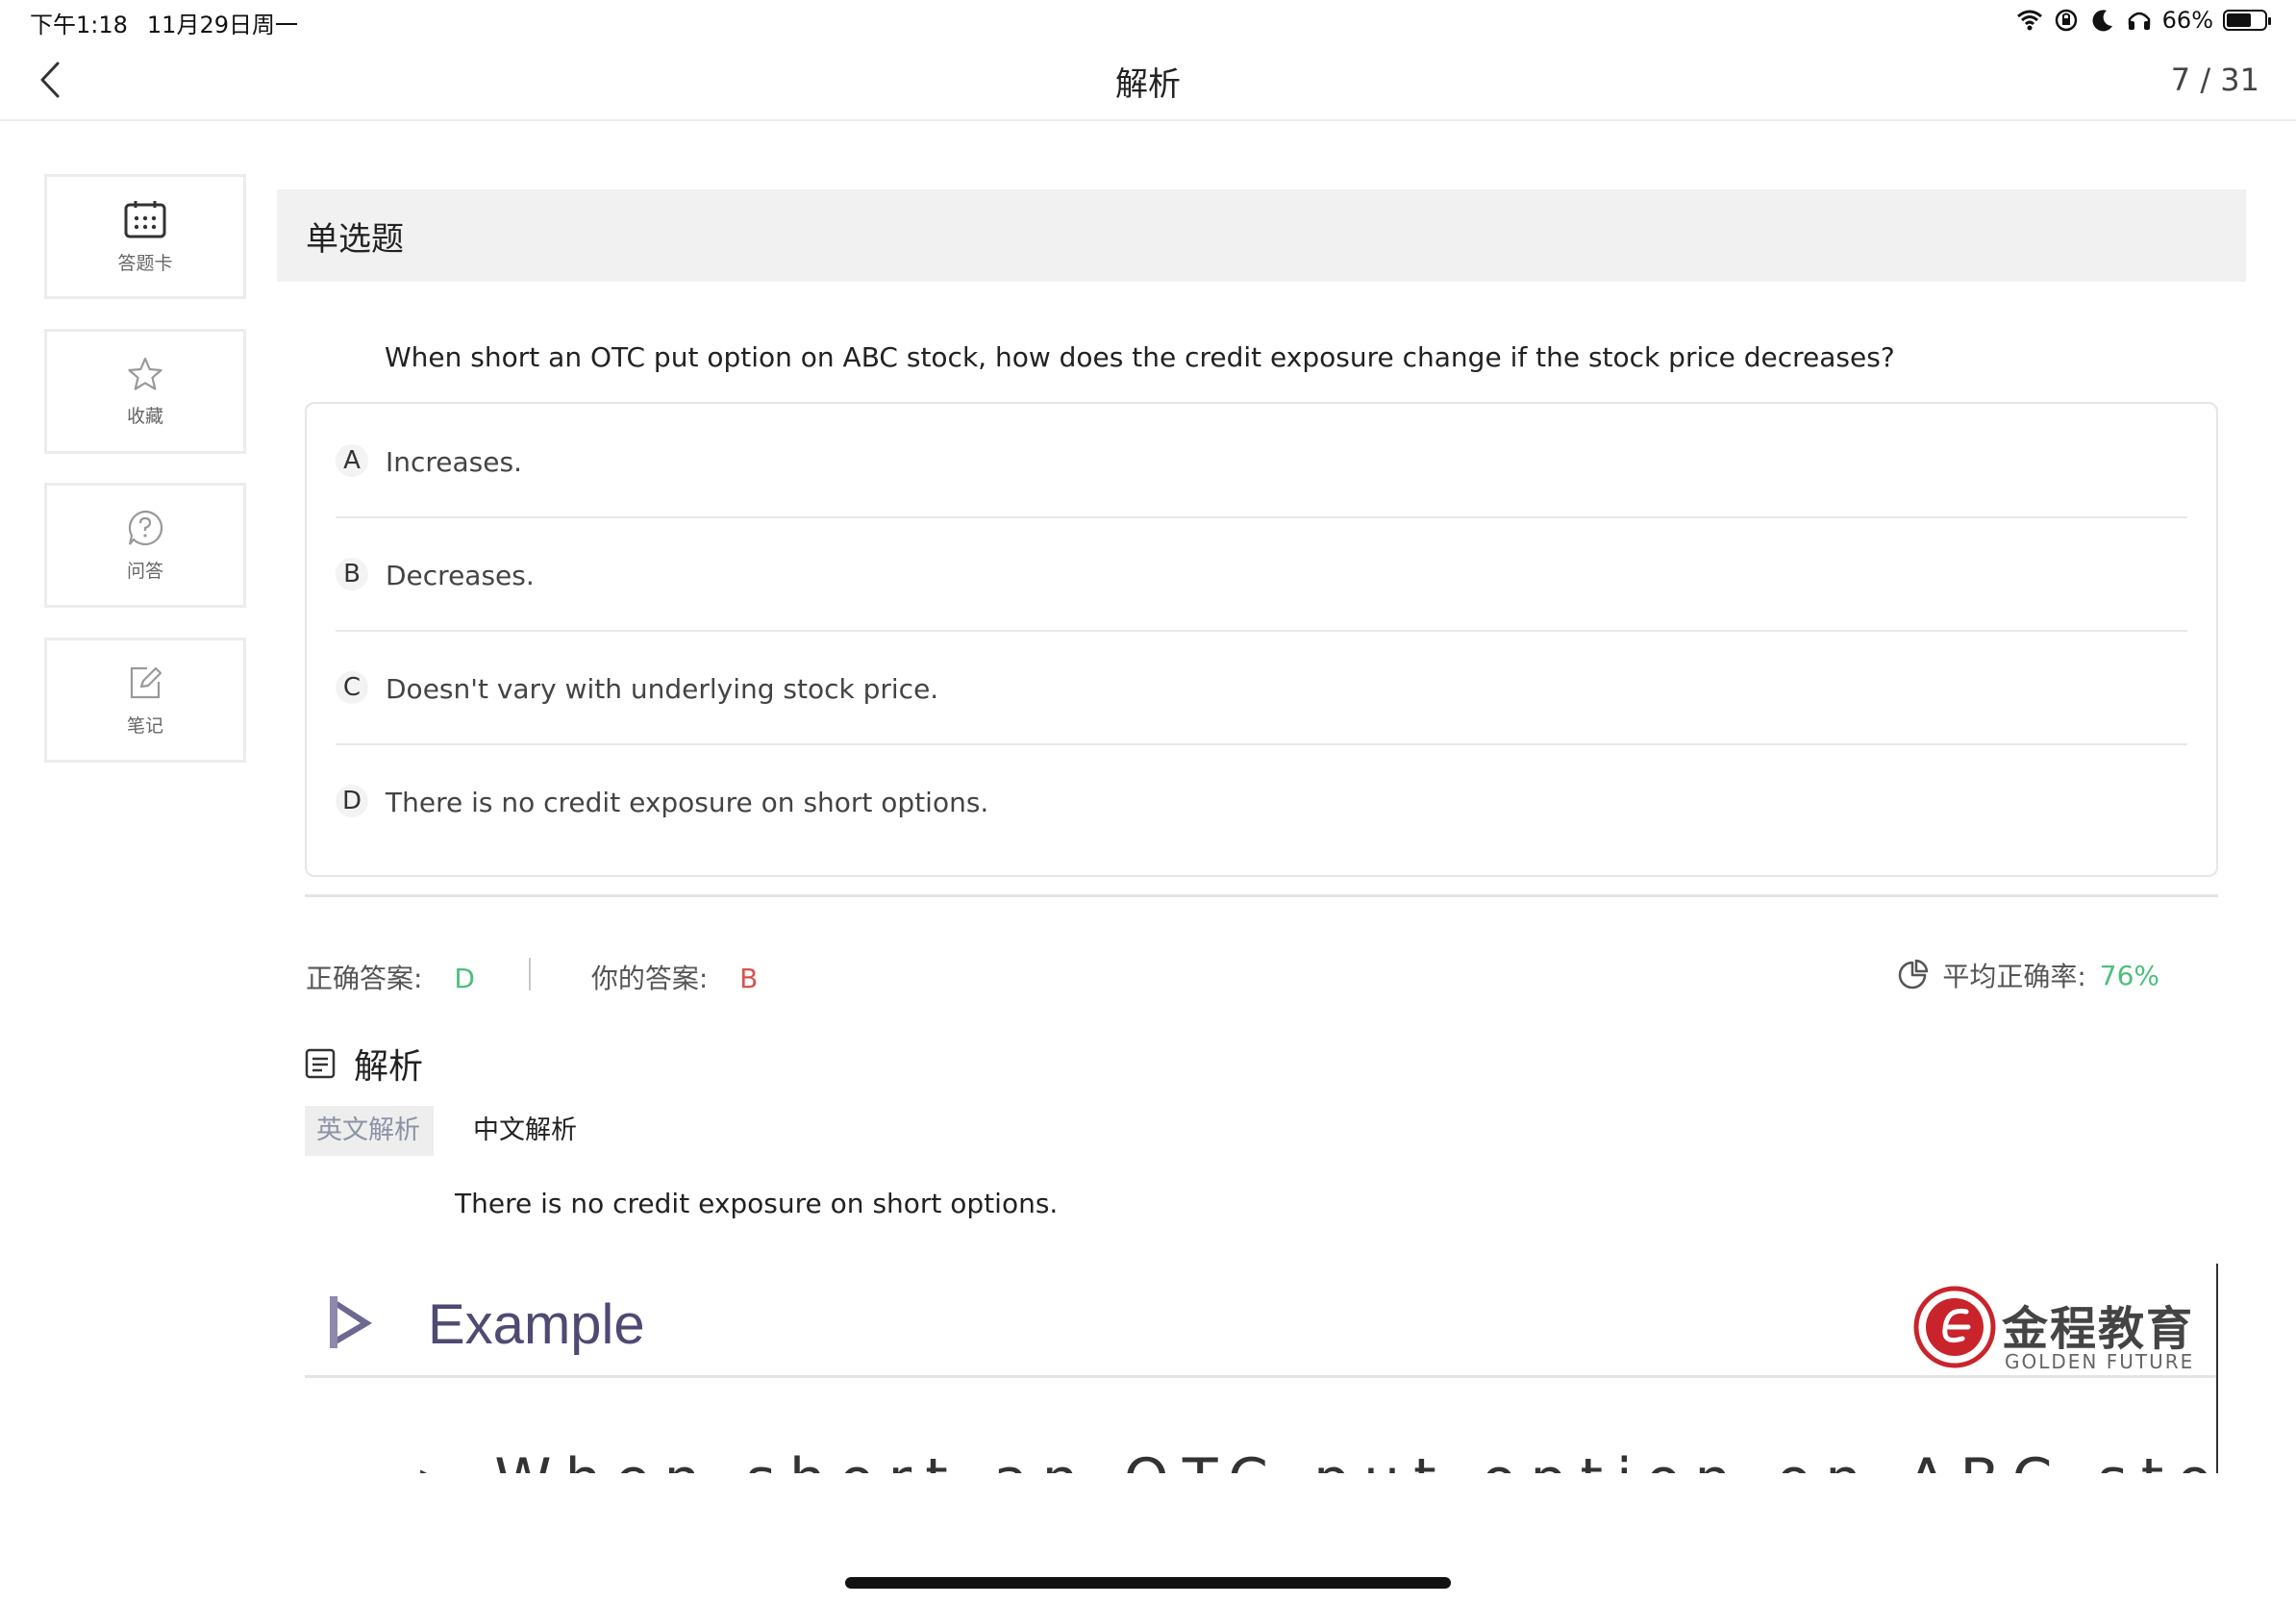  I want to click on section-divider, so click(1261, 895).